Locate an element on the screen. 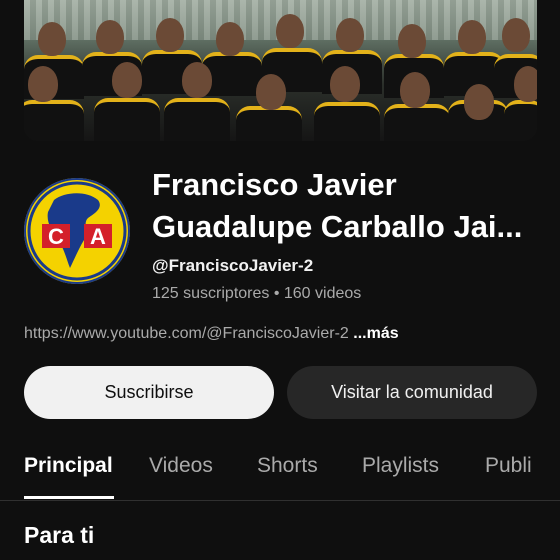  visit-community-button: Visitar la comunidad is located at coordinates (412, 392).